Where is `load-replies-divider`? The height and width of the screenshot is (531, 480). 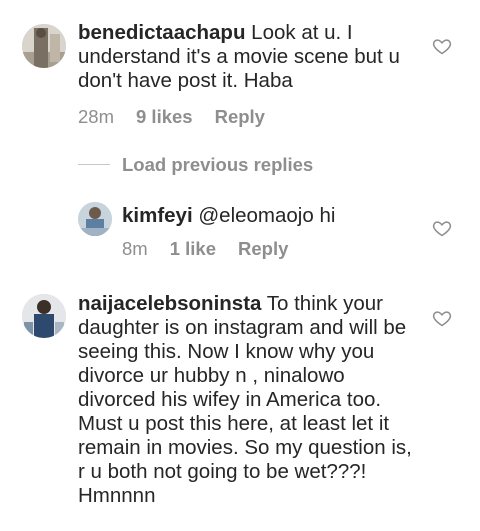 load-replies-divider is located at coordinates (94, 164).